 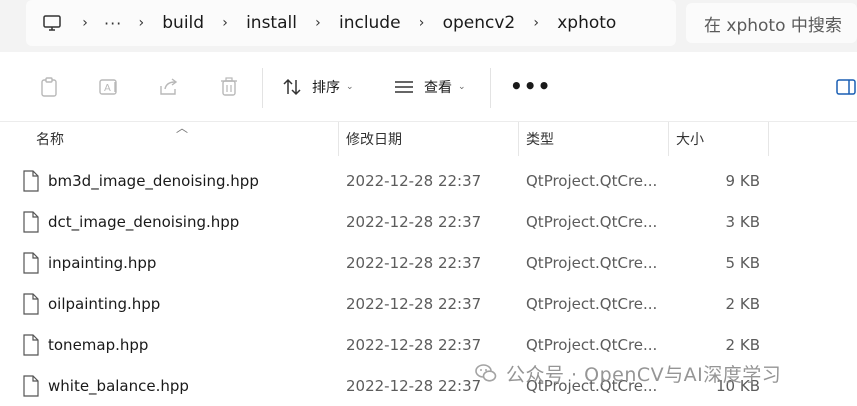 I want to click on file-name-cell: oilpainting.hpp, so click(x=91, y=303).